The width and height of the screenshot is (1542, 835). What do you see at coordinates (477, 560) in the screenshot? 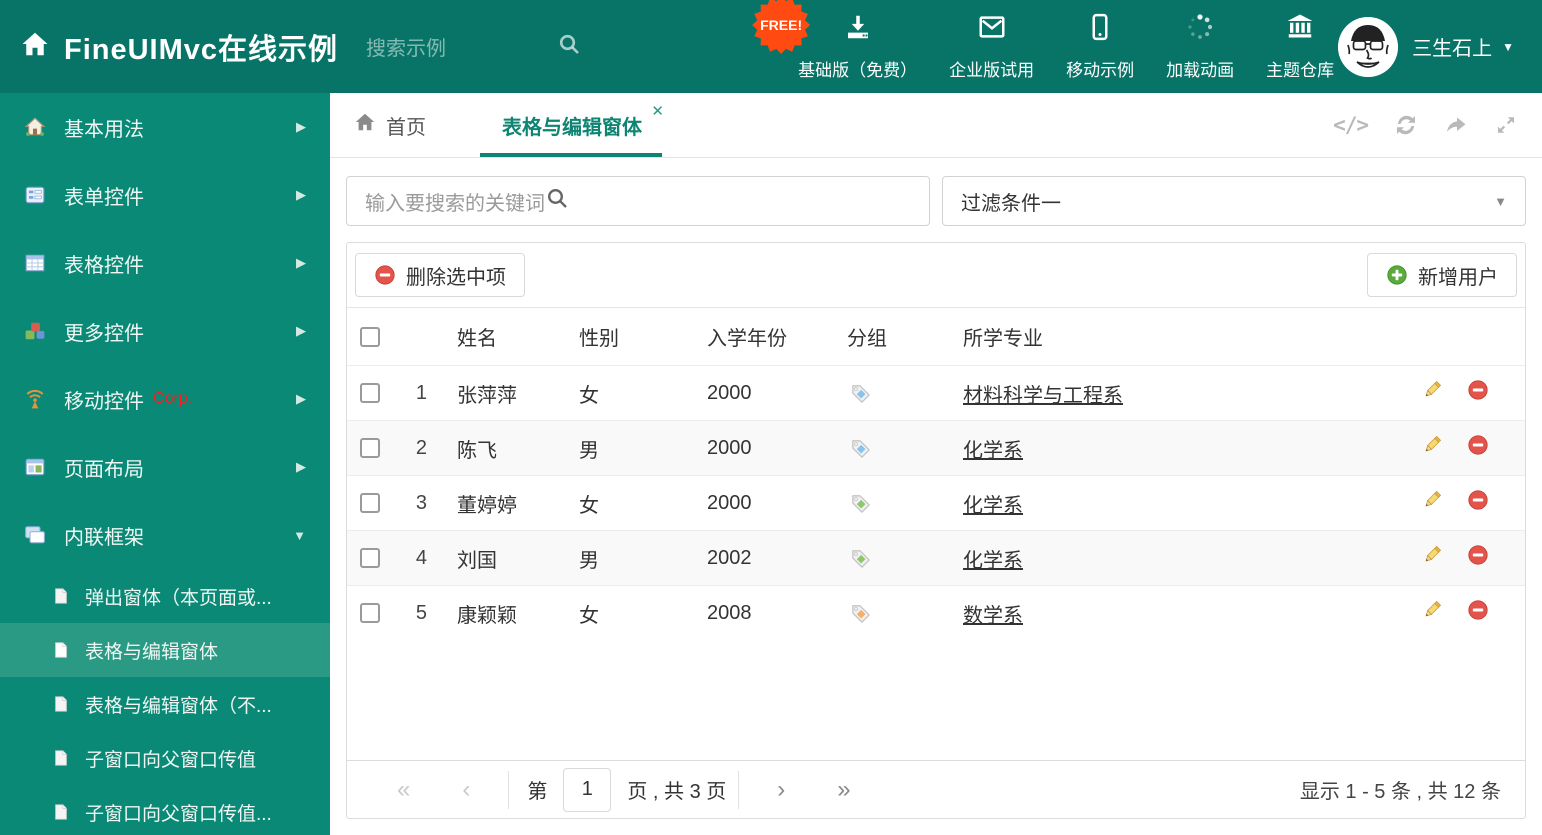
I see `cell-name: 刘国` at bounding box center [477, 560].